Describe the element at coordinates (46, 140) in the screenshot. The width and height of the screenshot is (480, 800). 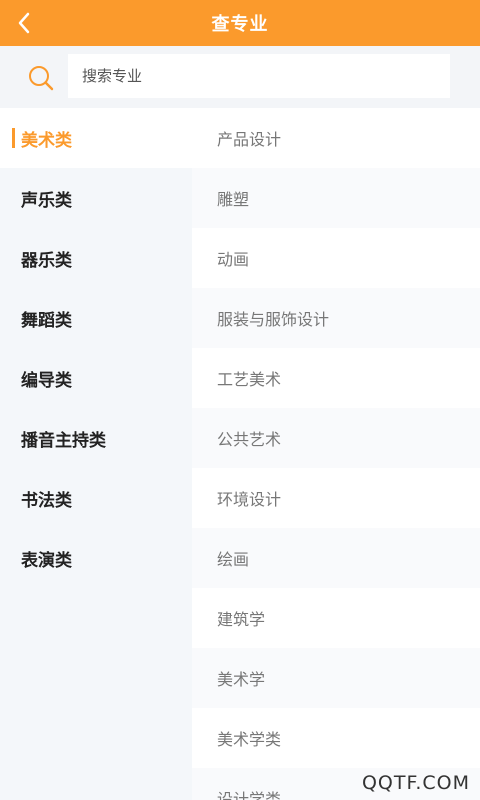
I see `category-label: 美术类` at that location.